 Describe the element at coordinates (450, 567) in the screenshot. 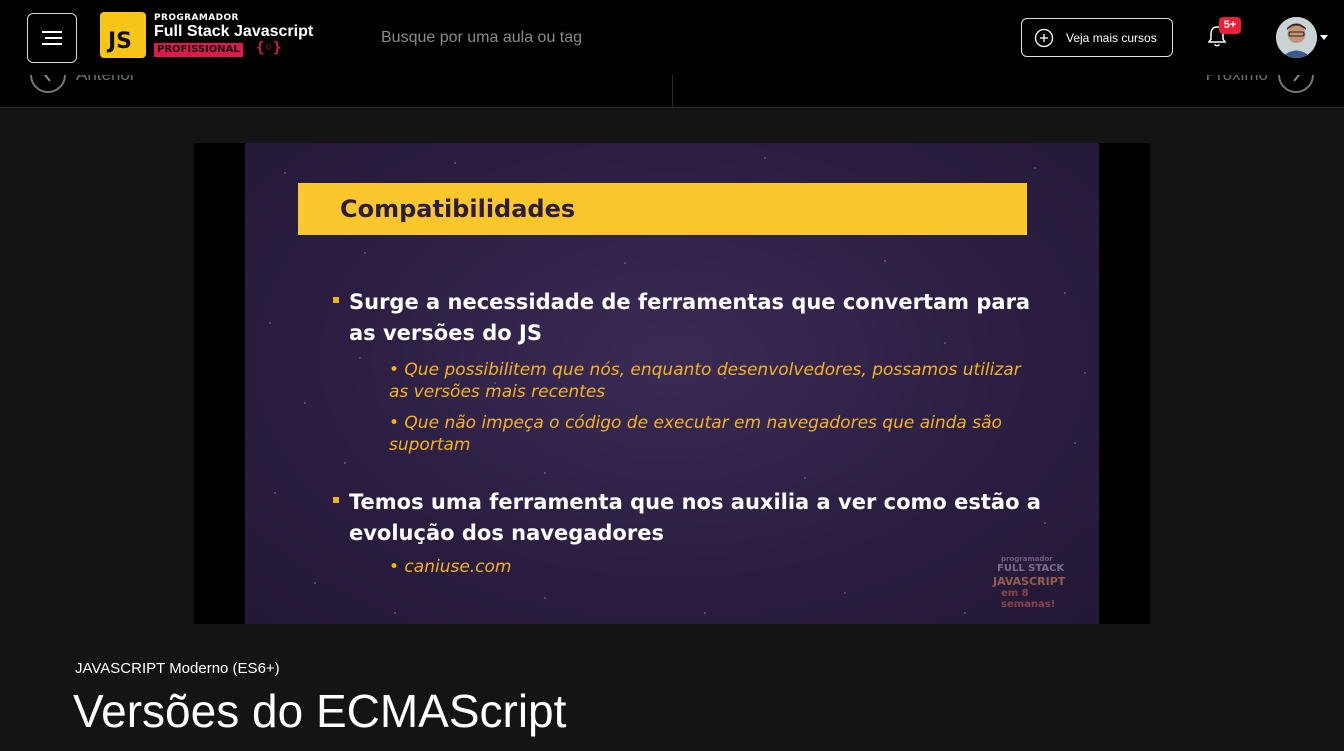

I see `sub-bullet-3: • caniuse.com` at that location.